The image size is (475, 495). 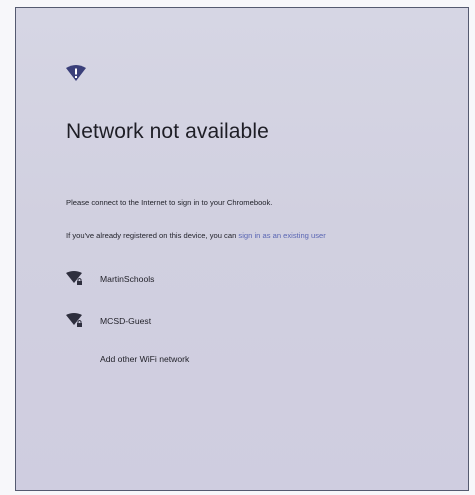 What do you see at coordinates (76, 73) in the screenshot?
I see `wifi-alert-icon` at bounding box center [76, 73].